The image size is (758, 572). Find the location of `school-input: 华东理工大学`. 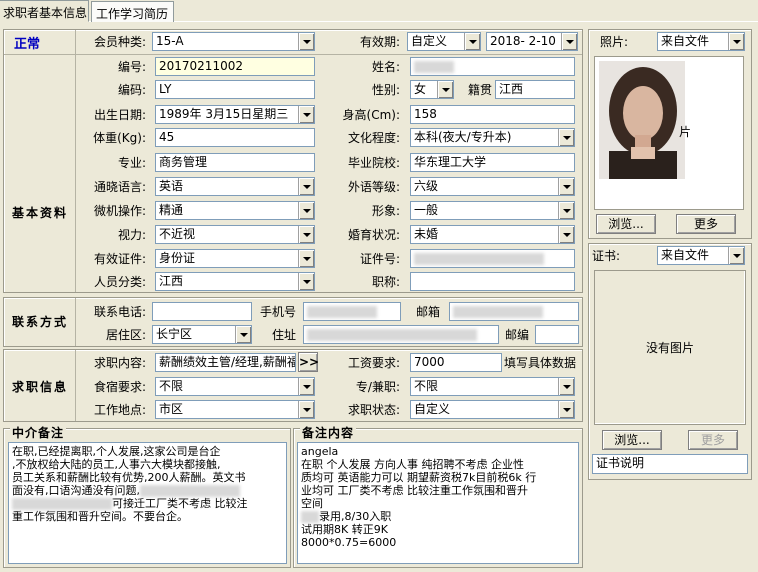

school-input: 华东理工大学 is located at coordinates (492, 162).